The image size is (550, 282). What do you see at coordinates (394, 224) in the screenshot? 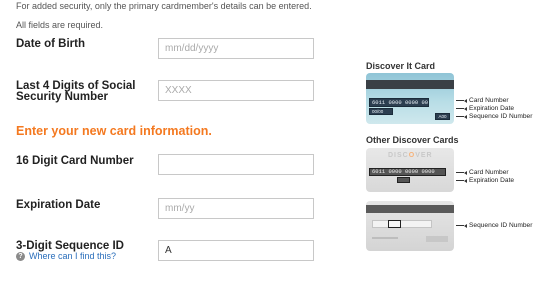
I see `sequence-id-highlight` at bounding box center [394, 224].